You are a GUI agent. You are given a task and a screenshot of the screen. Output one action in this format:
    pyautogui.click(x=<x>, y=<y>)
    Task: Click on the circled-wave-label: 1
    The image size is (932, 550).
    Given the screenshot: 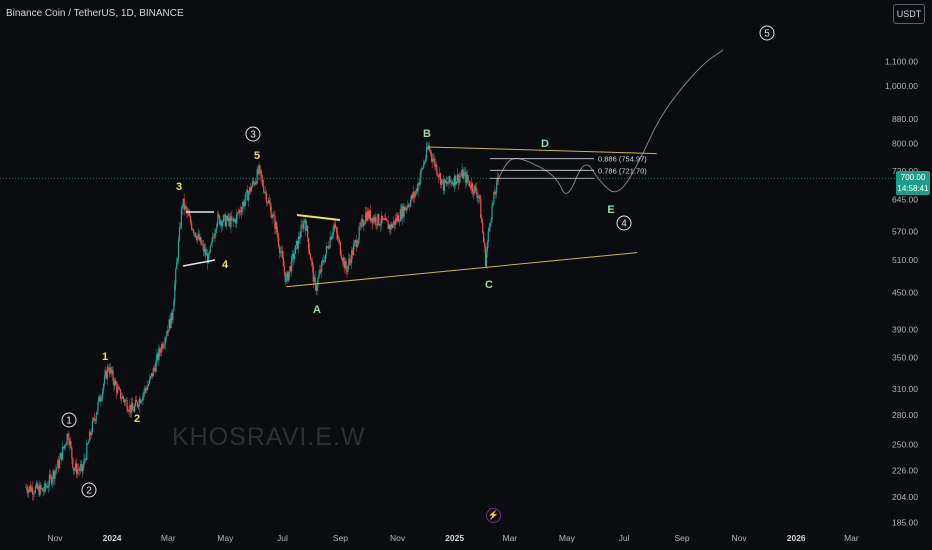 What is the action you would take?
    pyautogui.click(x=69, y=421)
    